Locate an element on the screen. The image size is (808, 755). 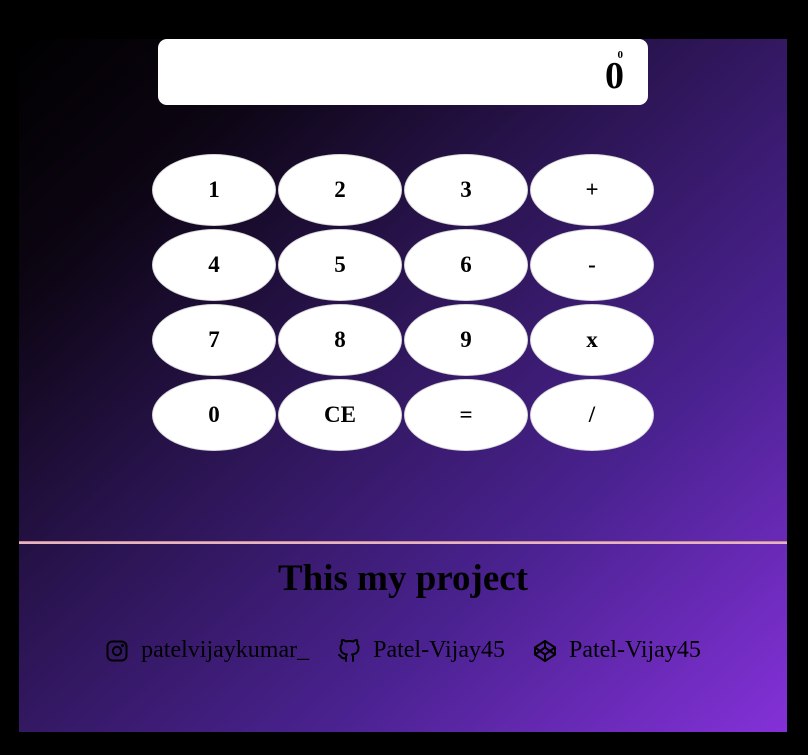
github-link: Patel-Vijay45 is located at coordinates (421, 650).